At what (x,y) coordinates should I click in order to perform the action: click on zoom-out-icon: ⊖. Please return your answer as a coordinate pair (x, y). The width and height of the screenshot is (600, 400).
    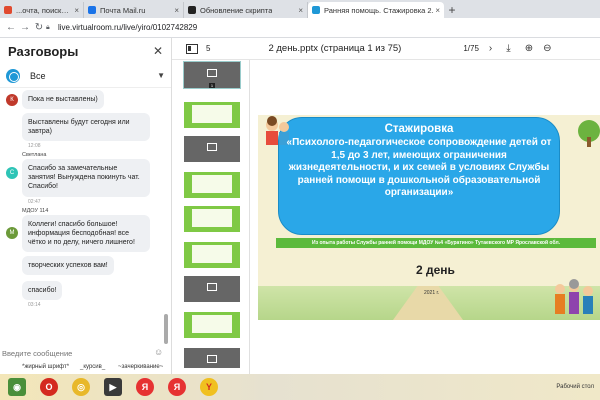
    Looking at the image, I should click on (547, 48).